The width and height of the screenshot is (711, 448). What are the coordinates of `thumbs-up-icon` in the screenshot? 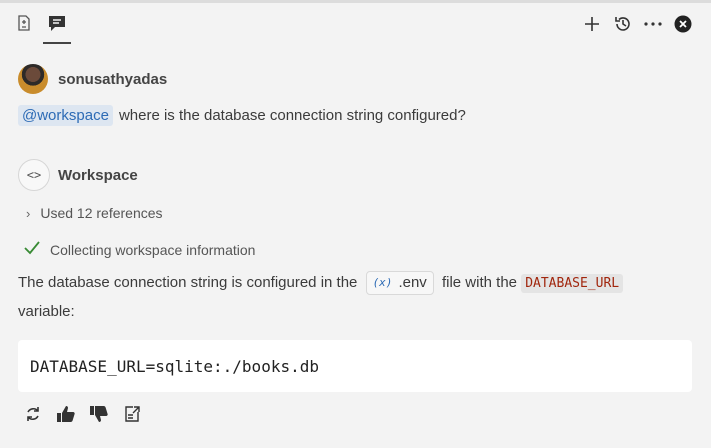 It's located at (66, 414).